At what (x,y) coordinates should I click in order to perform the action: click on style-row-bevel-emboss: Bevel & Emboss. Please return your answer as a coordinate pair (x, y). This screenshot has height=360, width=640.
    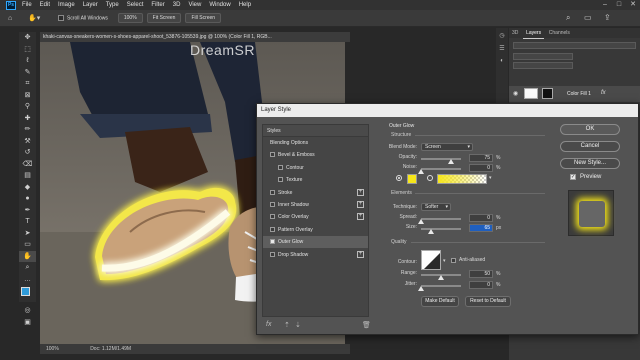
    Looking at the image, I should click on (315, 155).